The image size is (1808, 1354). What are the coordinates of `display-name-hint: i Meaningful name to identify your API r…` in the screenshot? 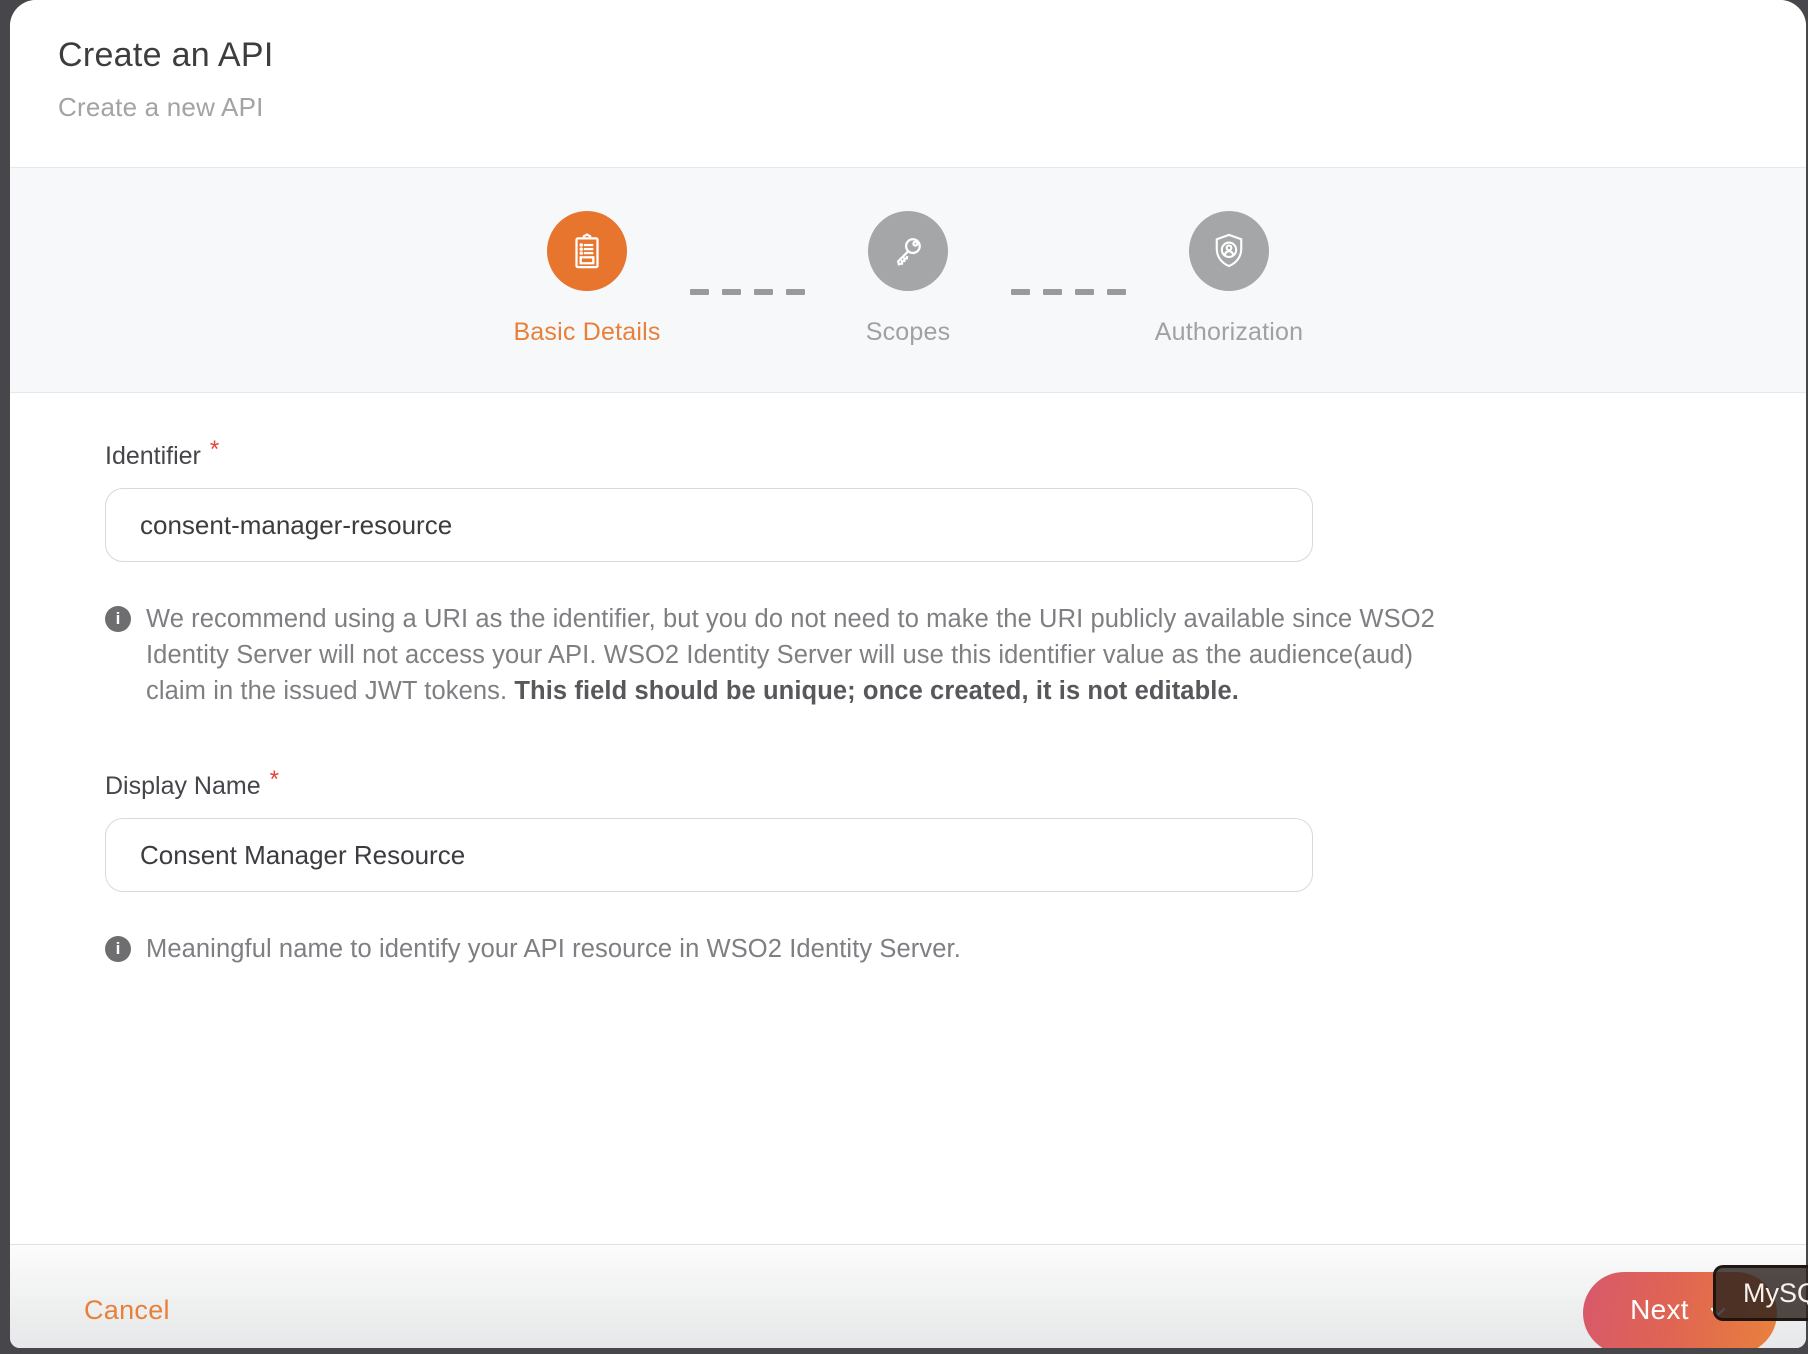 It's located at (777, 949).